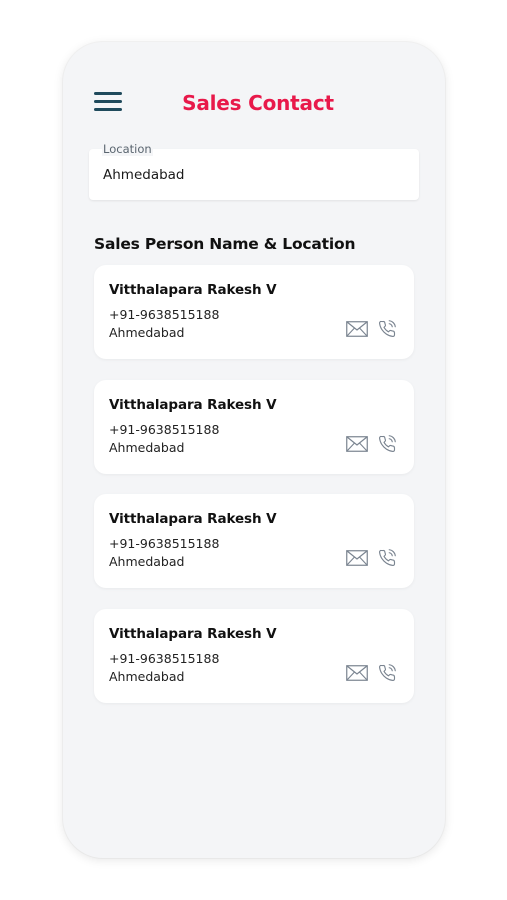 This screenshot has width=507, height=900. What do you see at coordinates (127, 149) in the screenshot?
I see `location-label: Location` at bounding box center [127, 149].